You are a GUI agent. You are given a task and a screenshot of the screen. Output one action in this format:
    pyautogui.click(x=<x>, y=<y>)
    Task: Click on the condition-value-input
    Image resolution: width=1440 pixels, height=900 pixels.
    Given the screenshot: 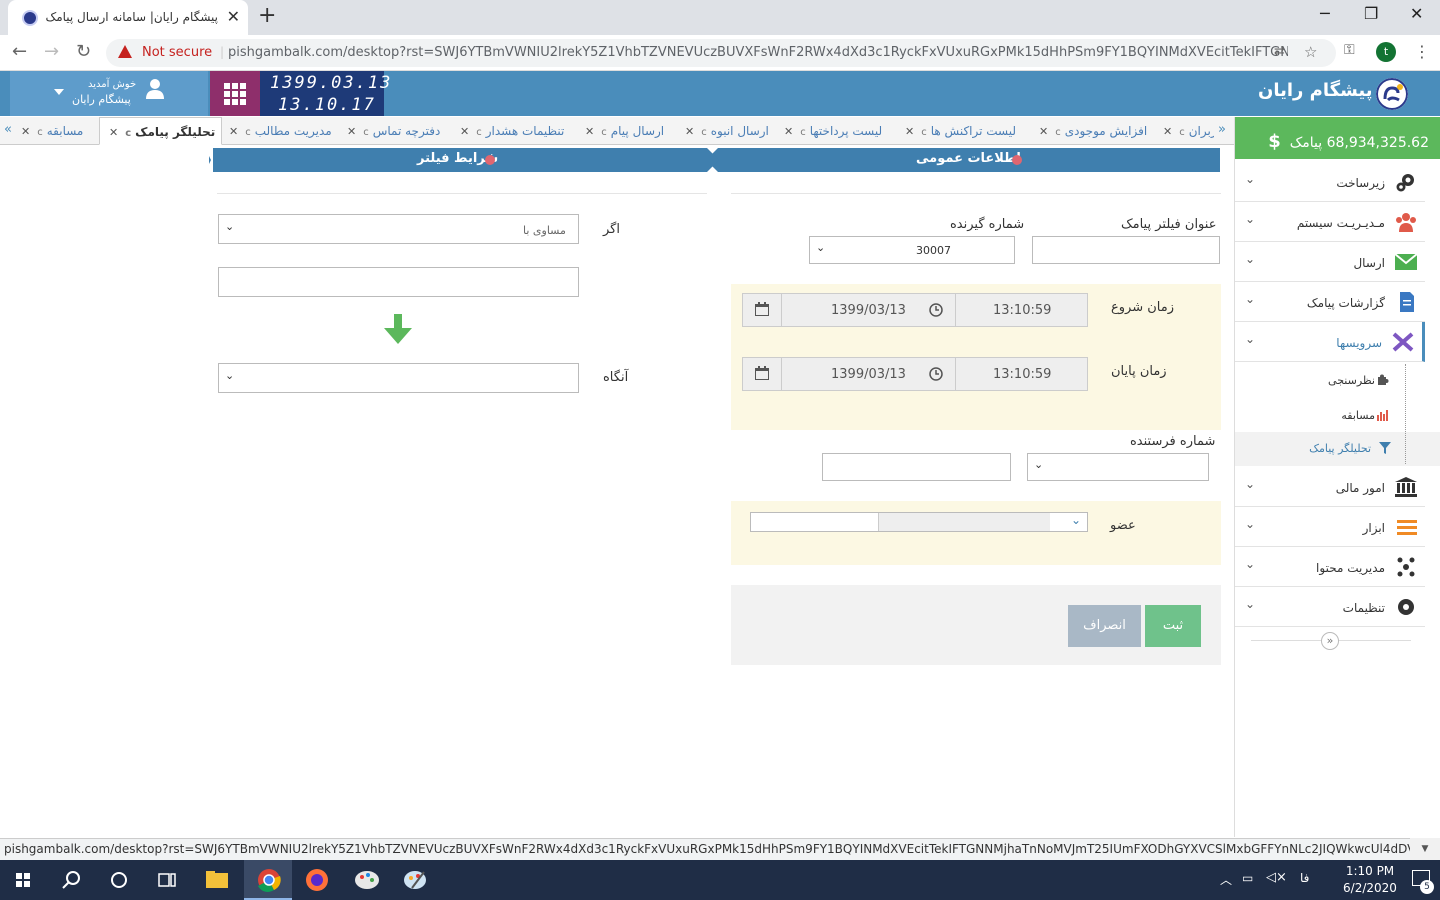 What is the action you would take?
    pyautogui.click(x=398, y=282)
    